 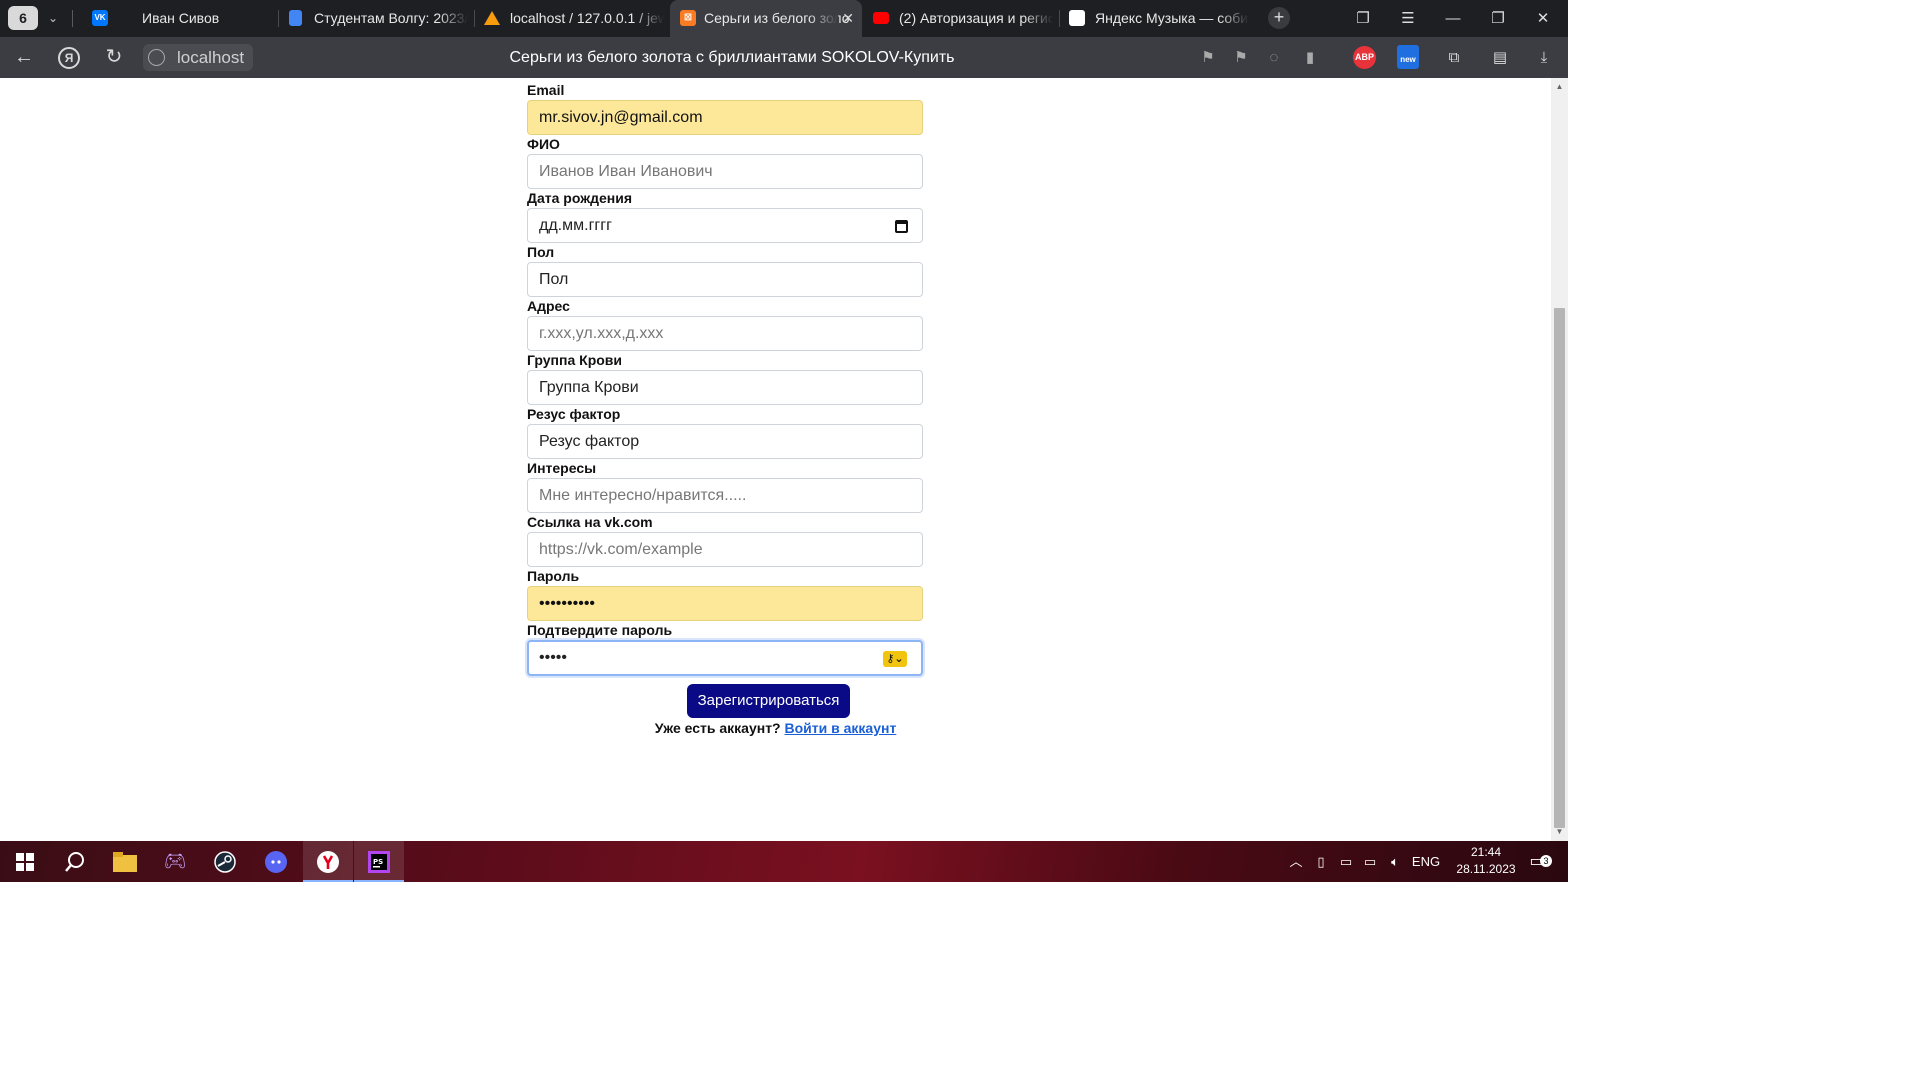 What do you see at coordinates (23, 18) in the screenshot?
I see `tab-count-button: 6` at bounding box center [23, 18].